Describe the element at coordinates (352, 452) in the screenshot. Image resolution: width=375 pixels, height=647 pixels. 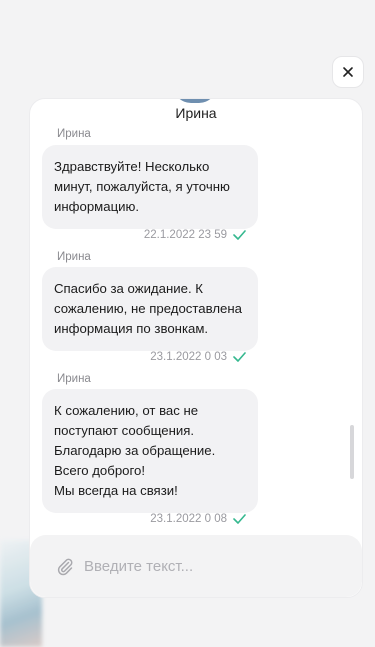
I see `scrollbar` at that location.